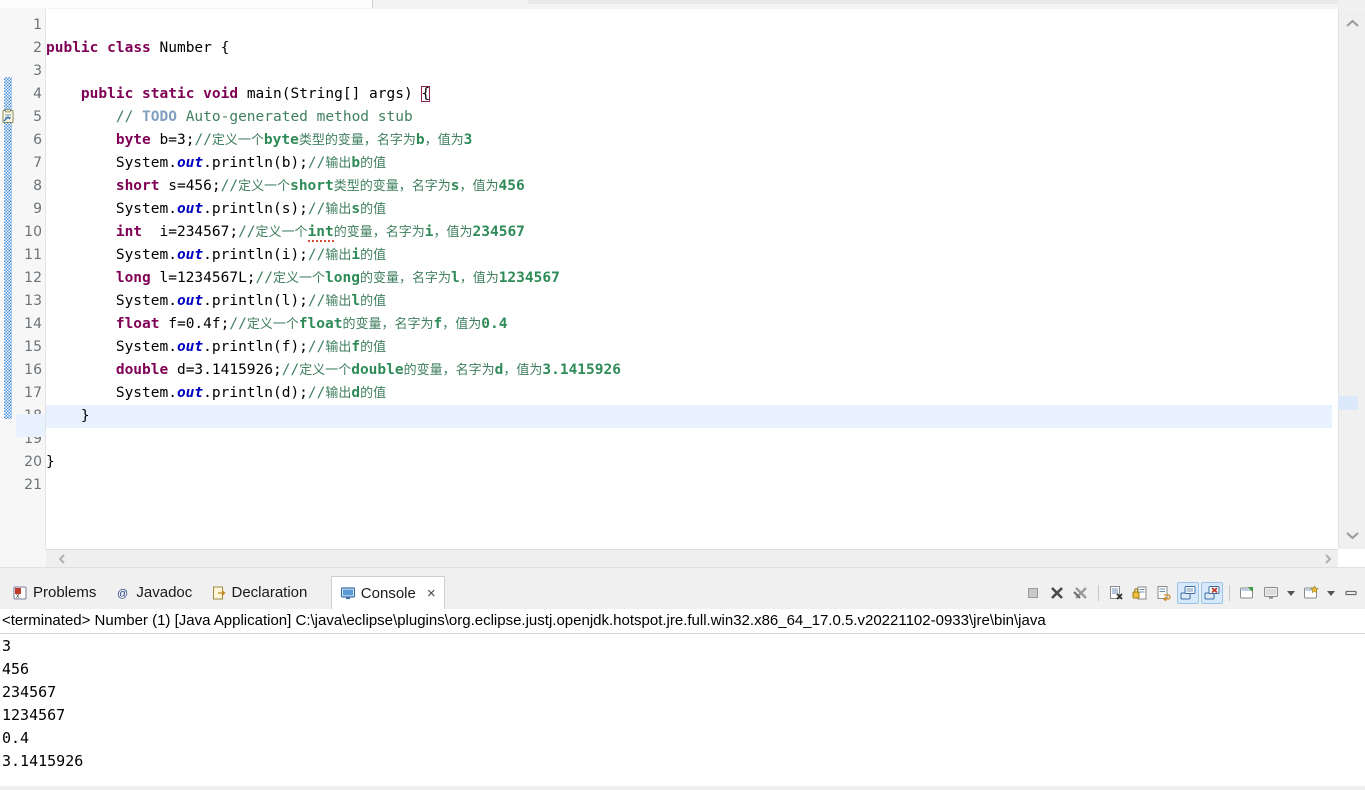 This screenshot has width=1365, height=790. What do you see at coordinates (1352, 21) in the screenshot?
I see `scroll-up-arrow-icon` at bounding box center [1352, 21].